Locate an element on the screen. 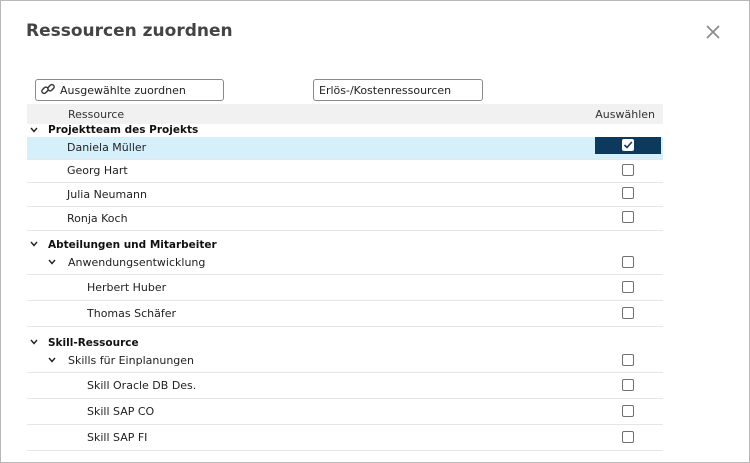 The width and height of the screenshot is (750, 463). resource-name: Thomas Schäfer is located at coordinates (132, 313).